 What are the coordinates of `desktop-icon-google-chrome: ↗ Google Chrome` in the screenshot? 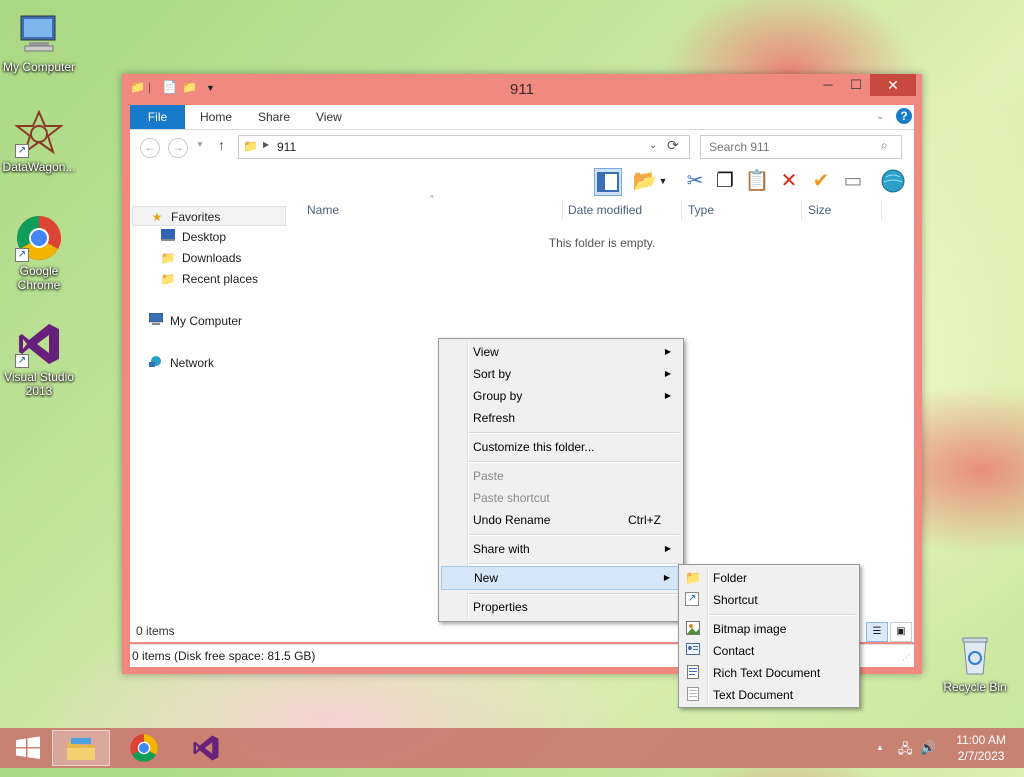 It's located at (39, 253).